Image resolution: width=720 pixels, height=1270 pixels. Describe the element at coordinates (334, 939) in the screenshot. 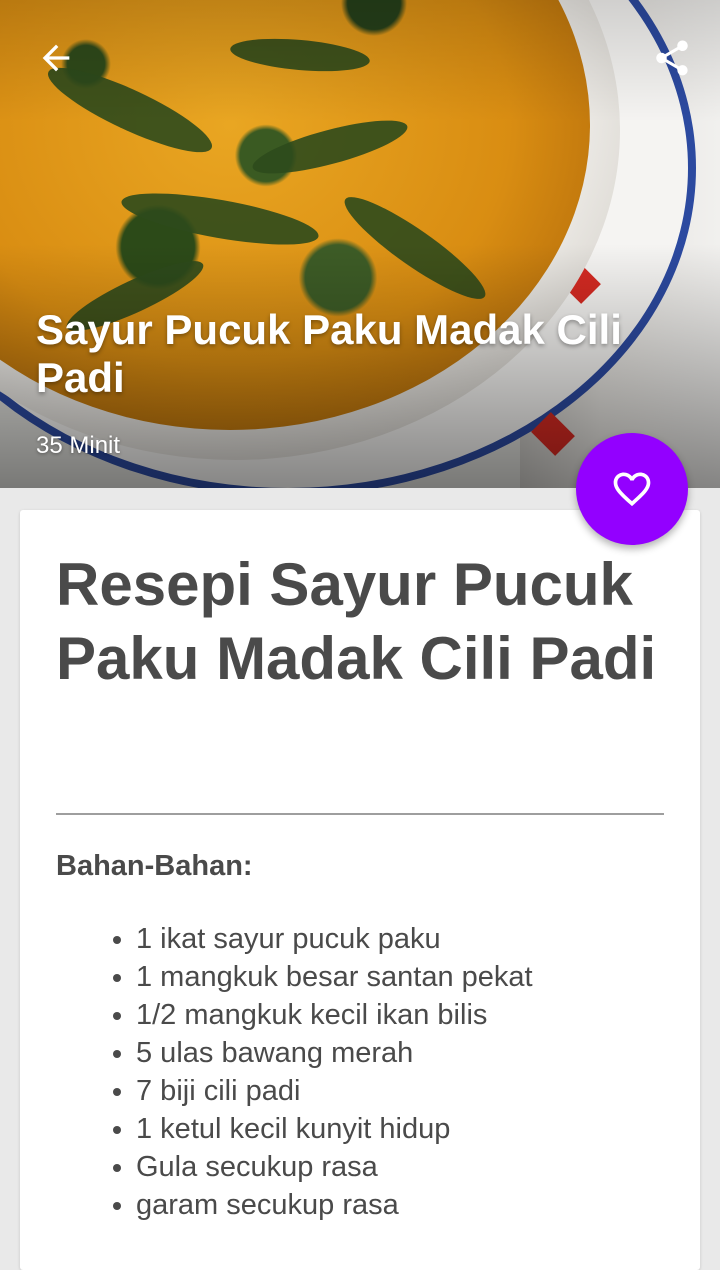

I see `ingredient-item: 1 ikat sayur pucuk paku` at that location.